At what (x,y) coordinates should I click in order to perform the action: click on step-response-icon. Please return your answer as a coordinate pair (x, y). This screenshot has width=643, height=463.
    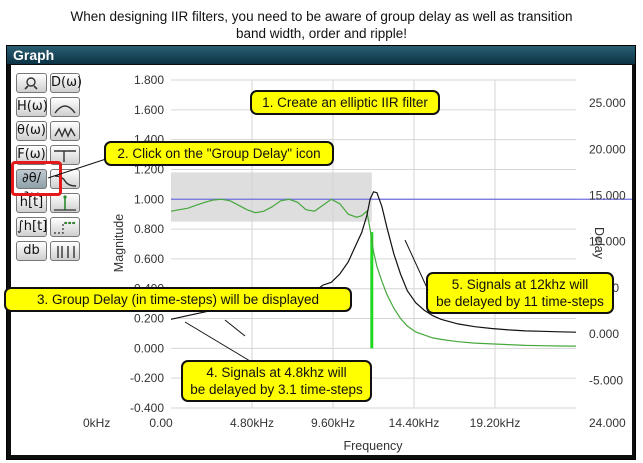
    Looking at the image, I should click on (65, 227).